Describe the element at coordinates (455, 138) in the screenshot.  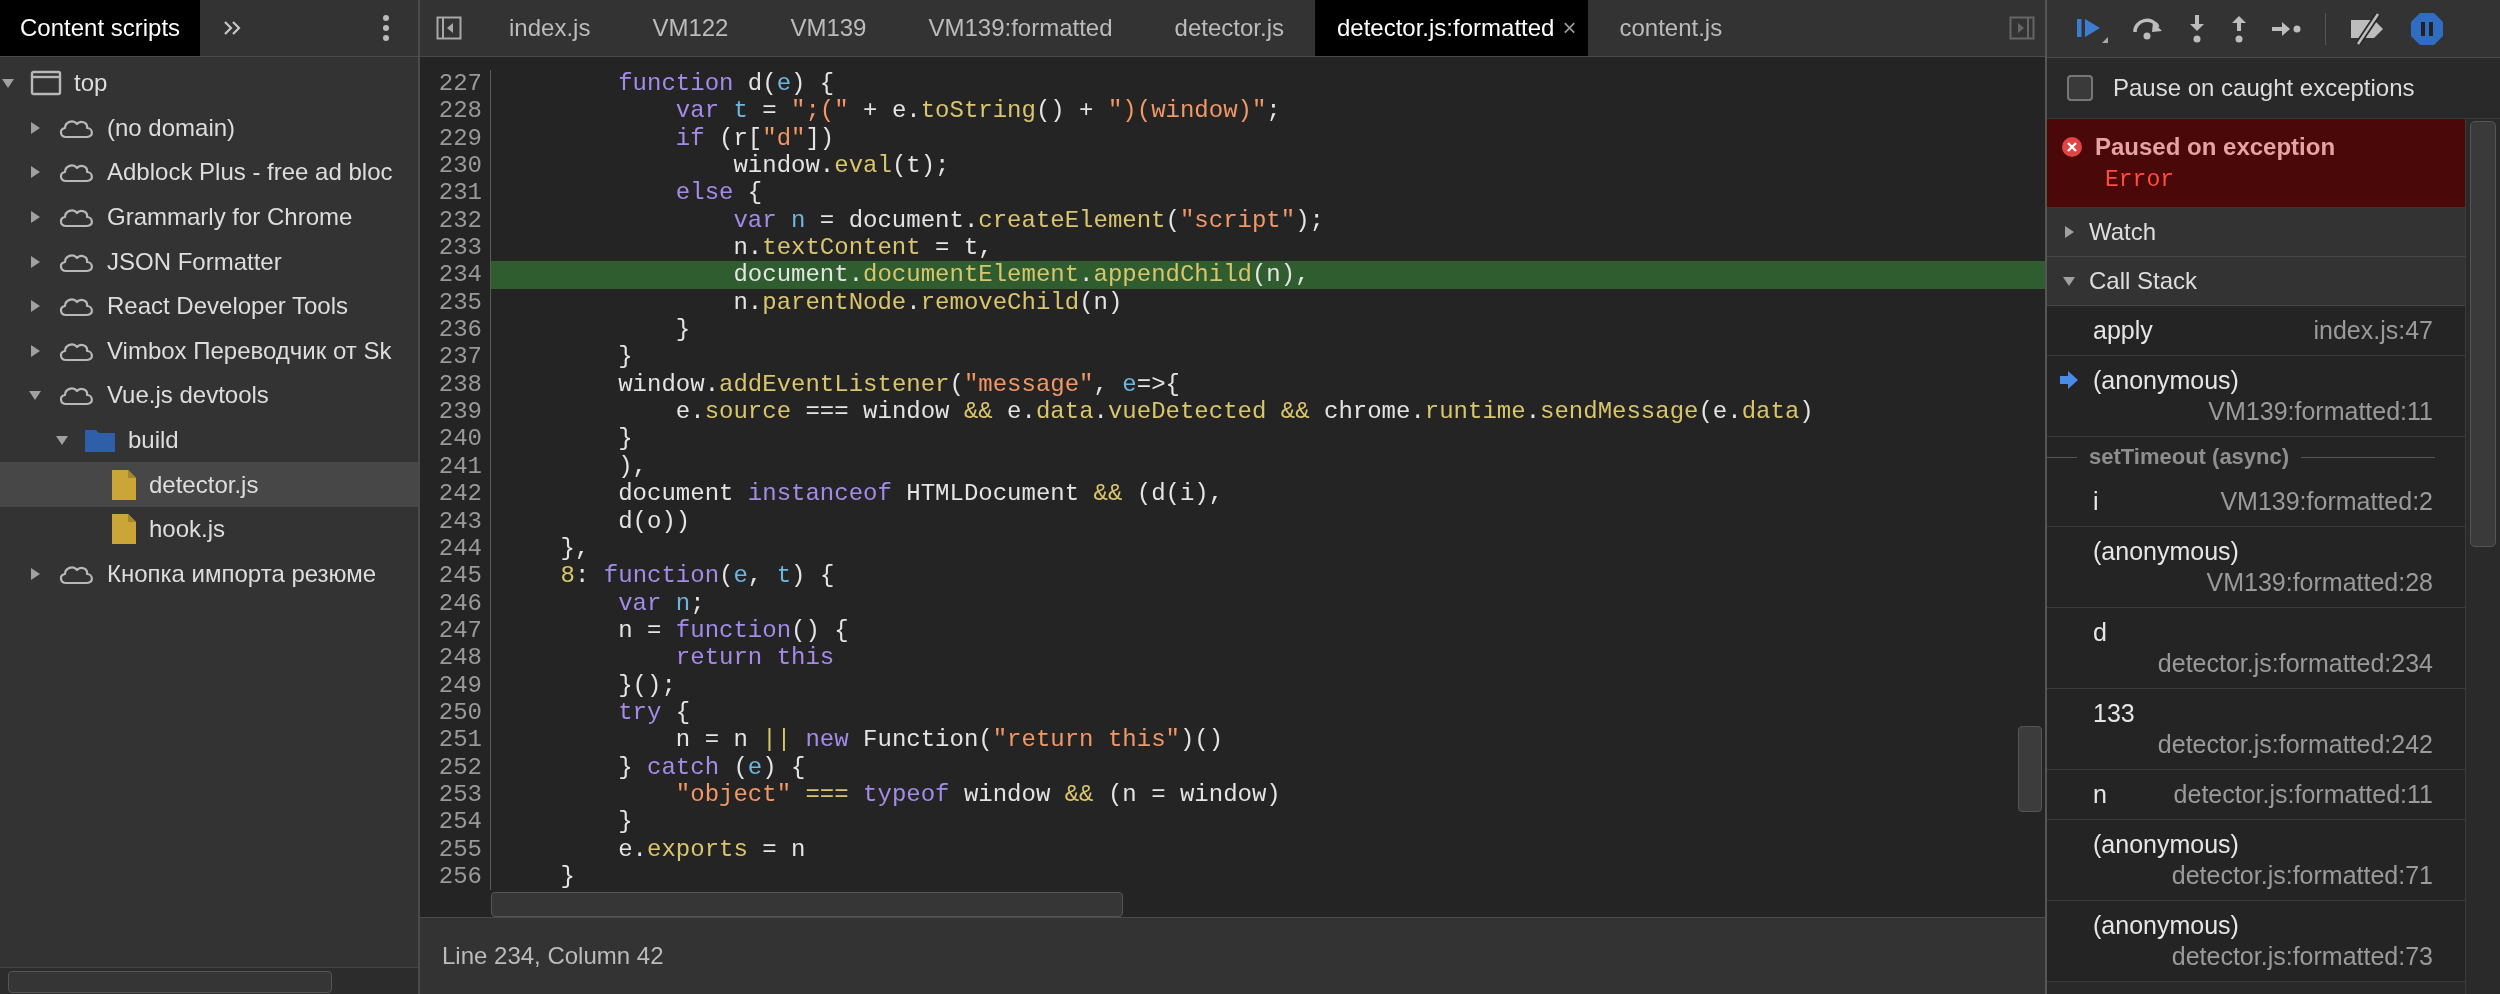
I see `line-number: 229` at that location.